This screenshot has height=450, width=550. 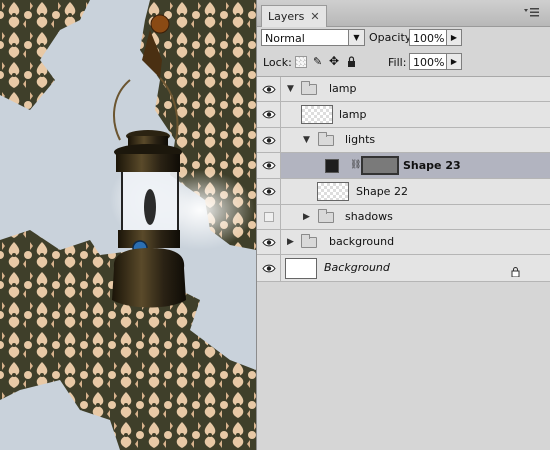 What do you see at coordinates (392, 37) in the screenshot?
I see `opacity-label: Opacity:` at bounding box center [392, 37].